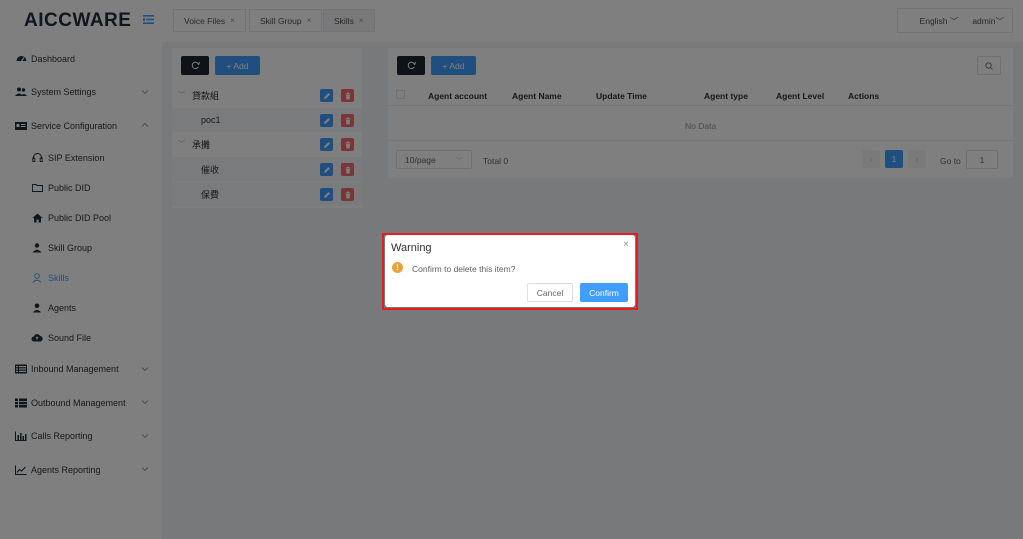  What do you see at coordinates (626, 244) in the screenshot?
I see `close-icon: ×` at bounding box center [626, 244].